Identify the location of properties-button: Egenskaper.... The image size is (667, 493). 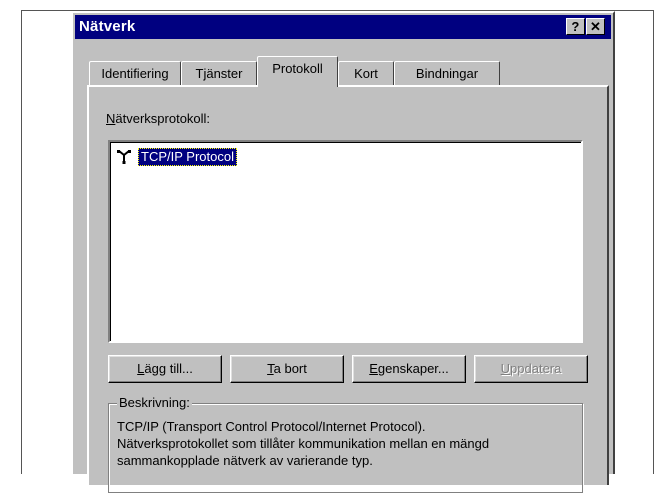
(409, 369).